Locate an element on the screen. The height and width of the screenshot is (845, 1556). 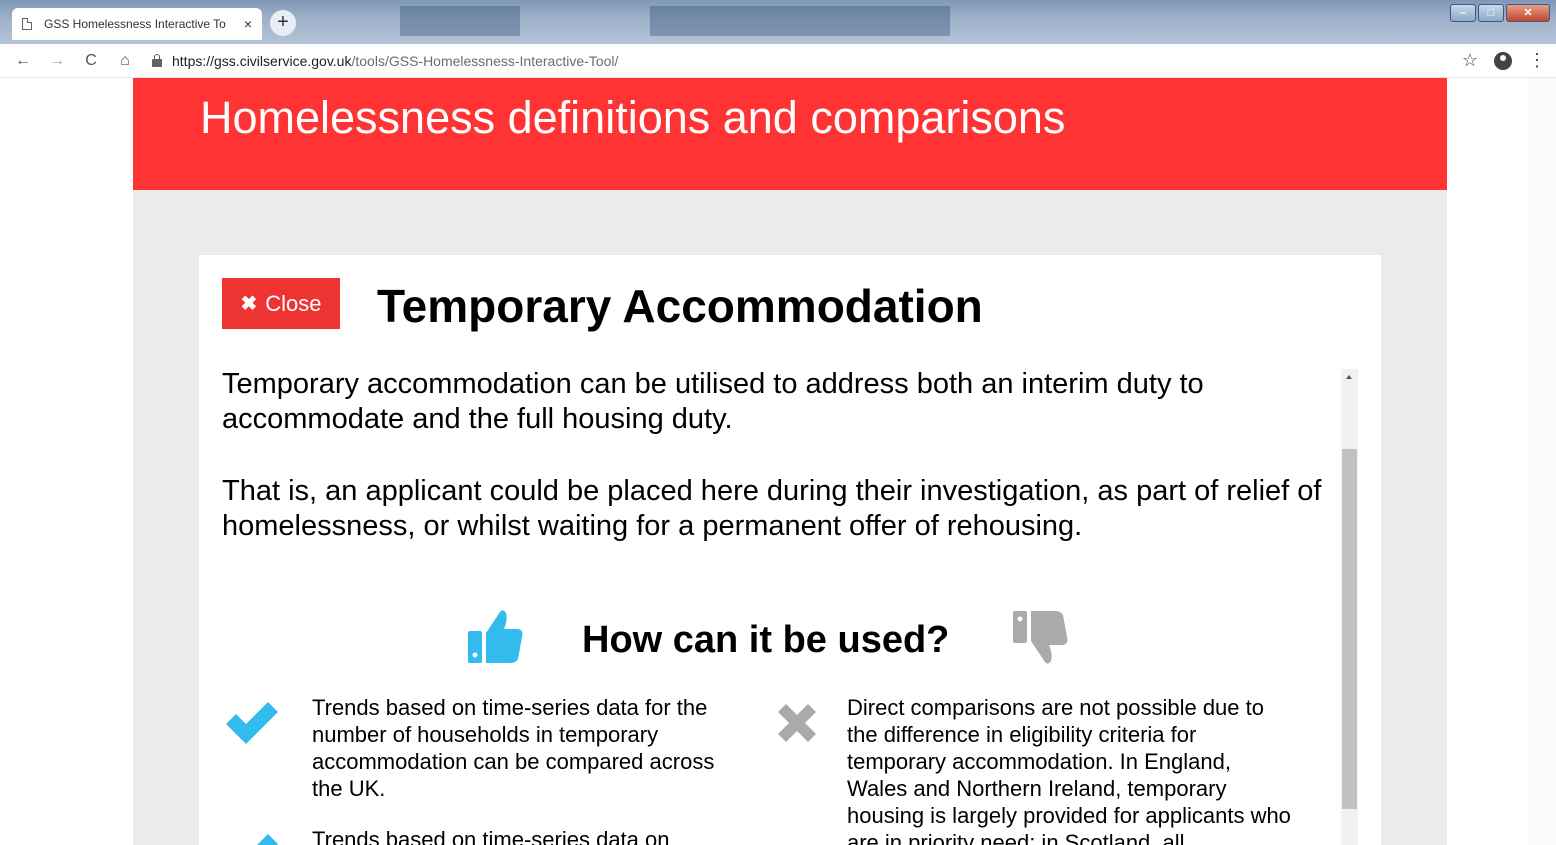
browser-tab: GSS Homelessness Interactive To × is located at coordinates (137, 24).